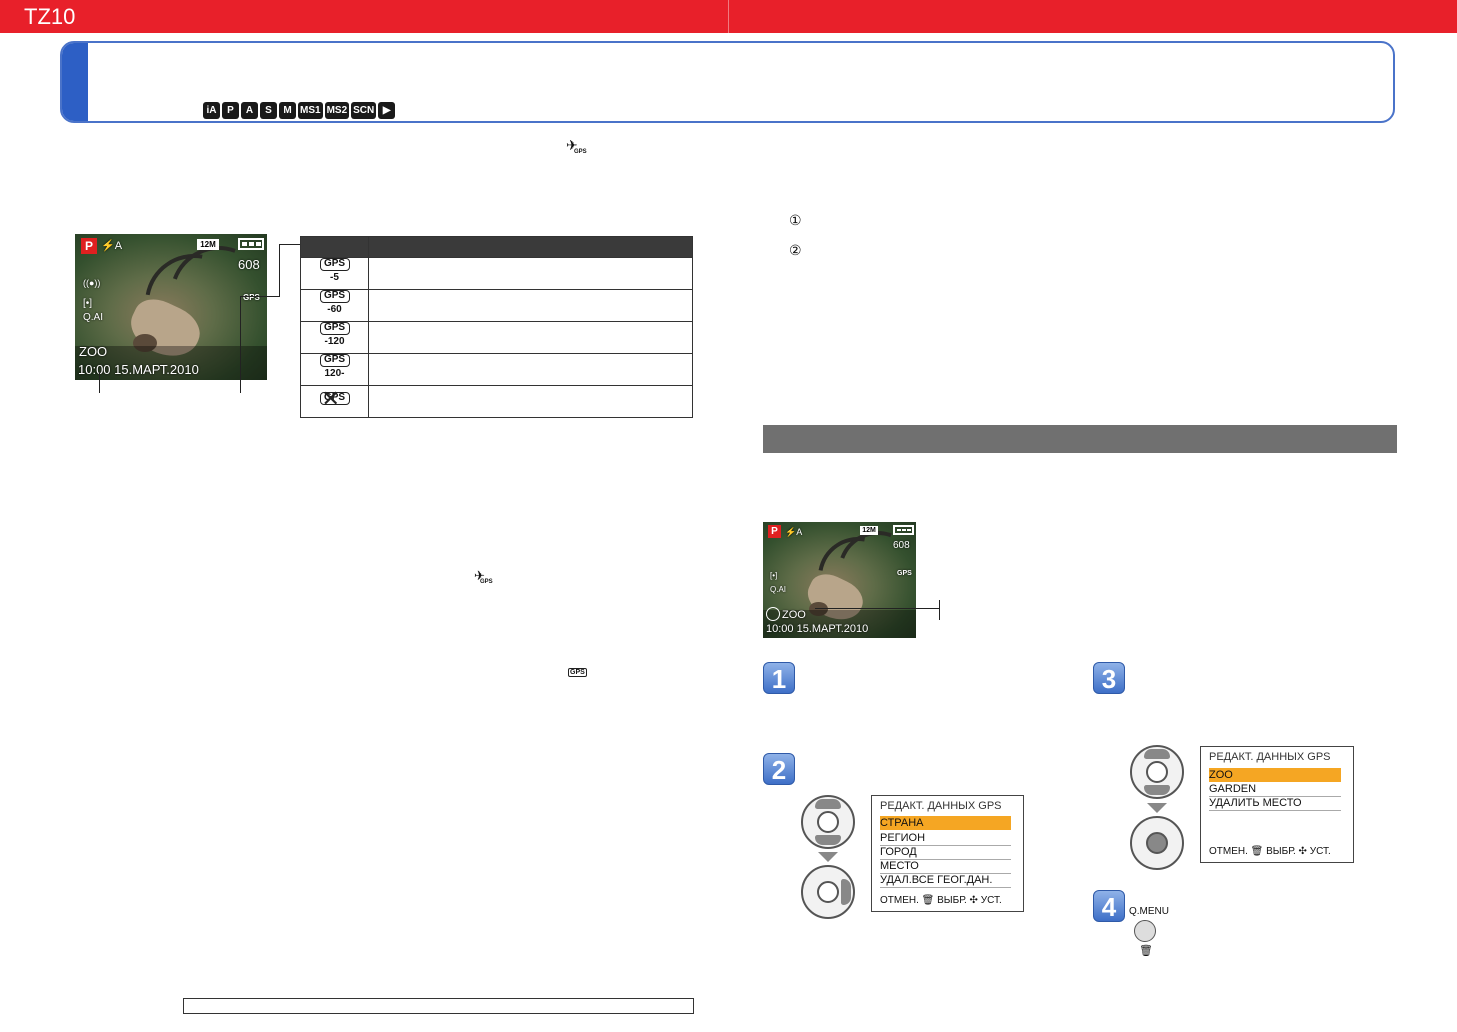  Describe the element at coordinates (1275, 775) in the screenshot. I see `menu-item-zoo: ZOO` at that location.